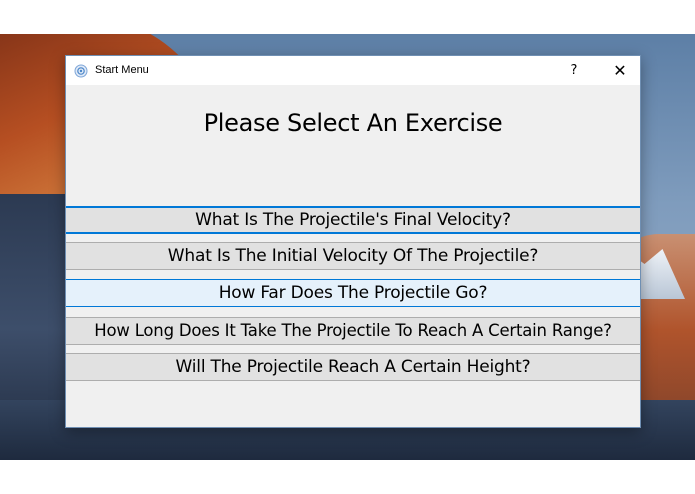 This screenshot has height=494, width=695. What do you see at coordinates (353, 70) in the screenshot?
I see `title-bar: Start Menu ? ✕` at bounding box center [353, 70].